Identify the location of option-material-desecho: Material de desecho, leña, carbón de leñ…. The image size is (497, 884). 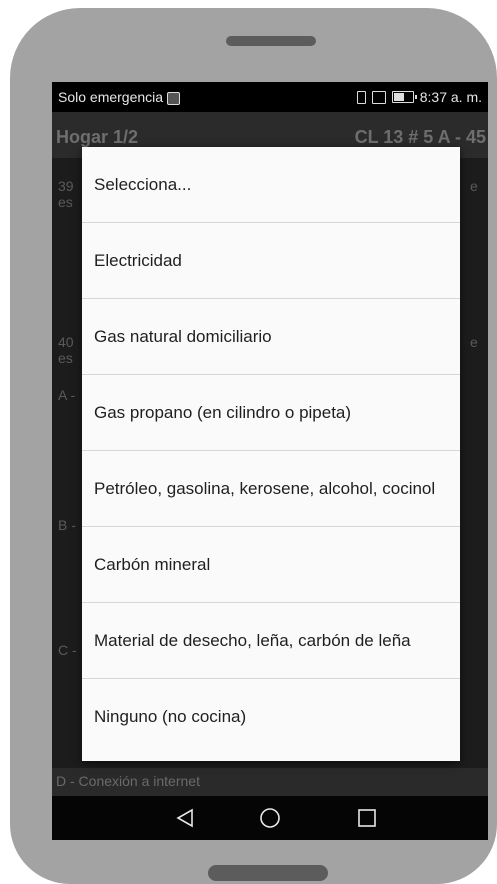
(271, 641).